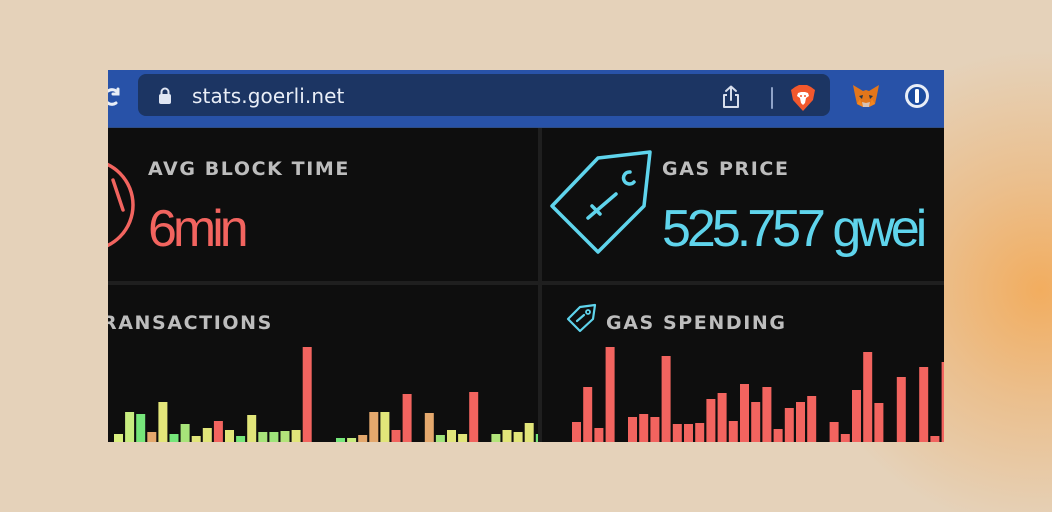 This screenshot has height=512, width=1052. I want to click on gas-price-value: 525.757 gwei, so click(794, 229).